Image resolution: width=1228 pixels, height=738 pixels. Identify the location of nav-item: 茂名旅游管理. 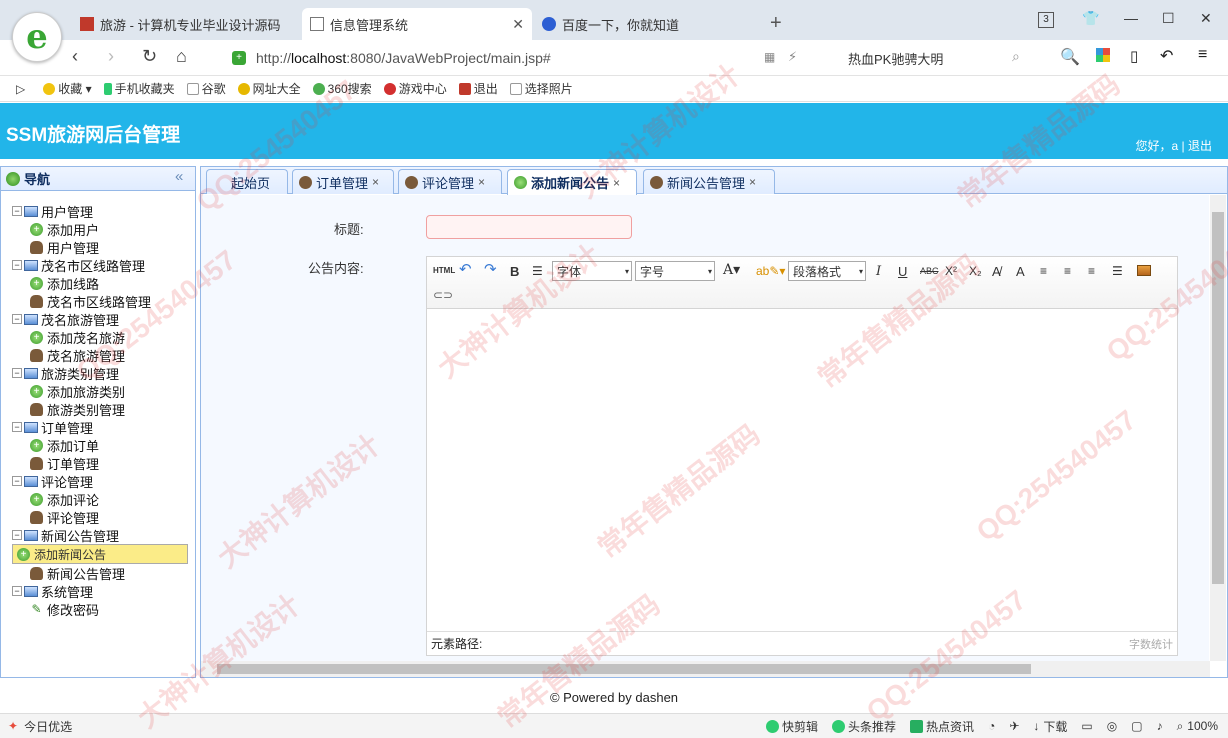
(100, 355).